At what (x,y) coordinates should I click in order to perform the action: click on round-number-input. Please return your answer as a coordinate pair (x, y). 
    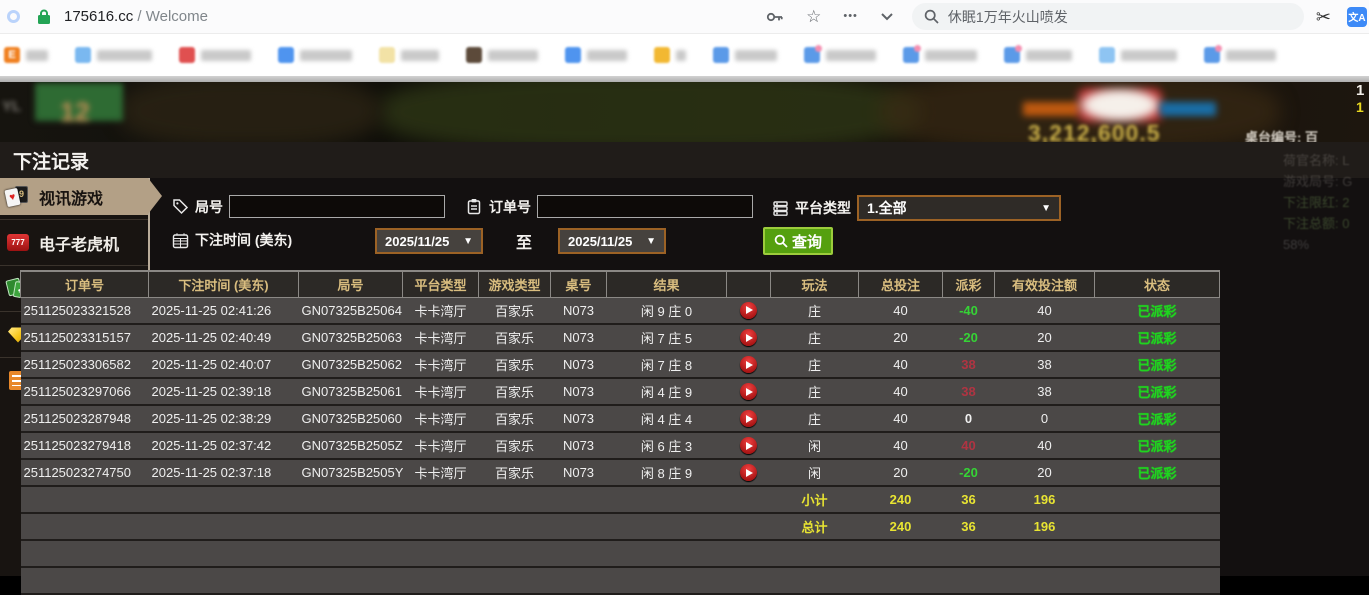
    Looking at the image, I should click on (337, 206).